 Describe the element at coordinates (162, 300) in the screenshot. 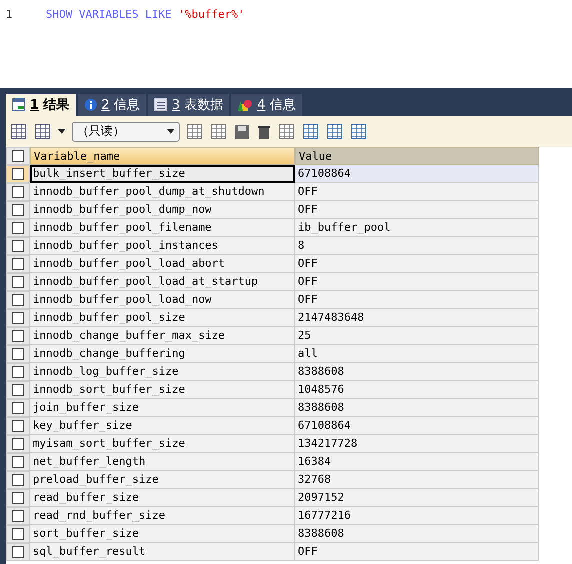

I see `table-cell: innodb_buffer_pool_load_now` at that location.